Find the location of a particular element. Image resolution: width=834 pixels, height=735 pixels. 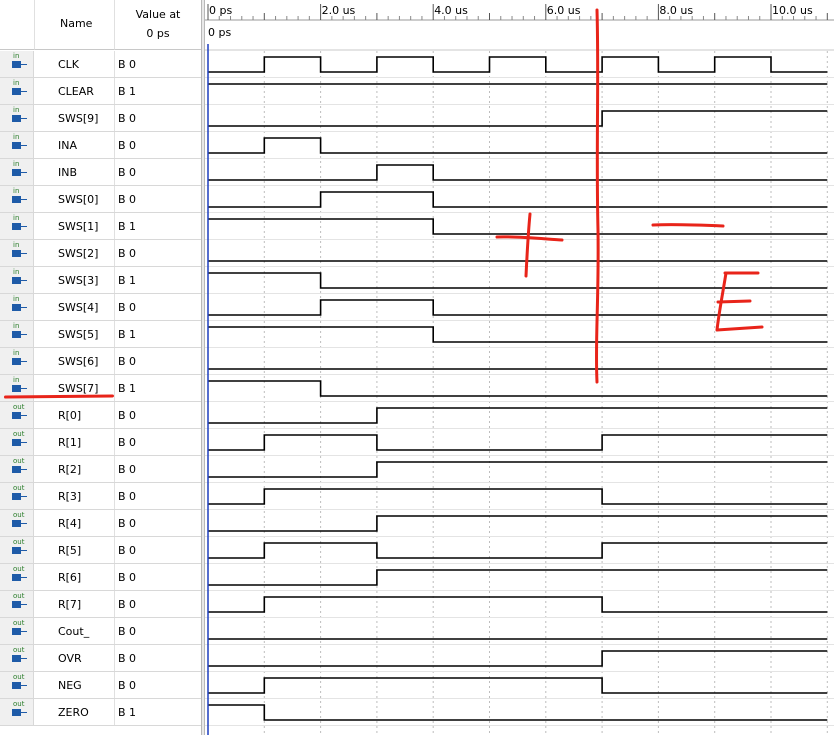

signal-row: out R[1] B 0 is located at coordinates (100, 442).